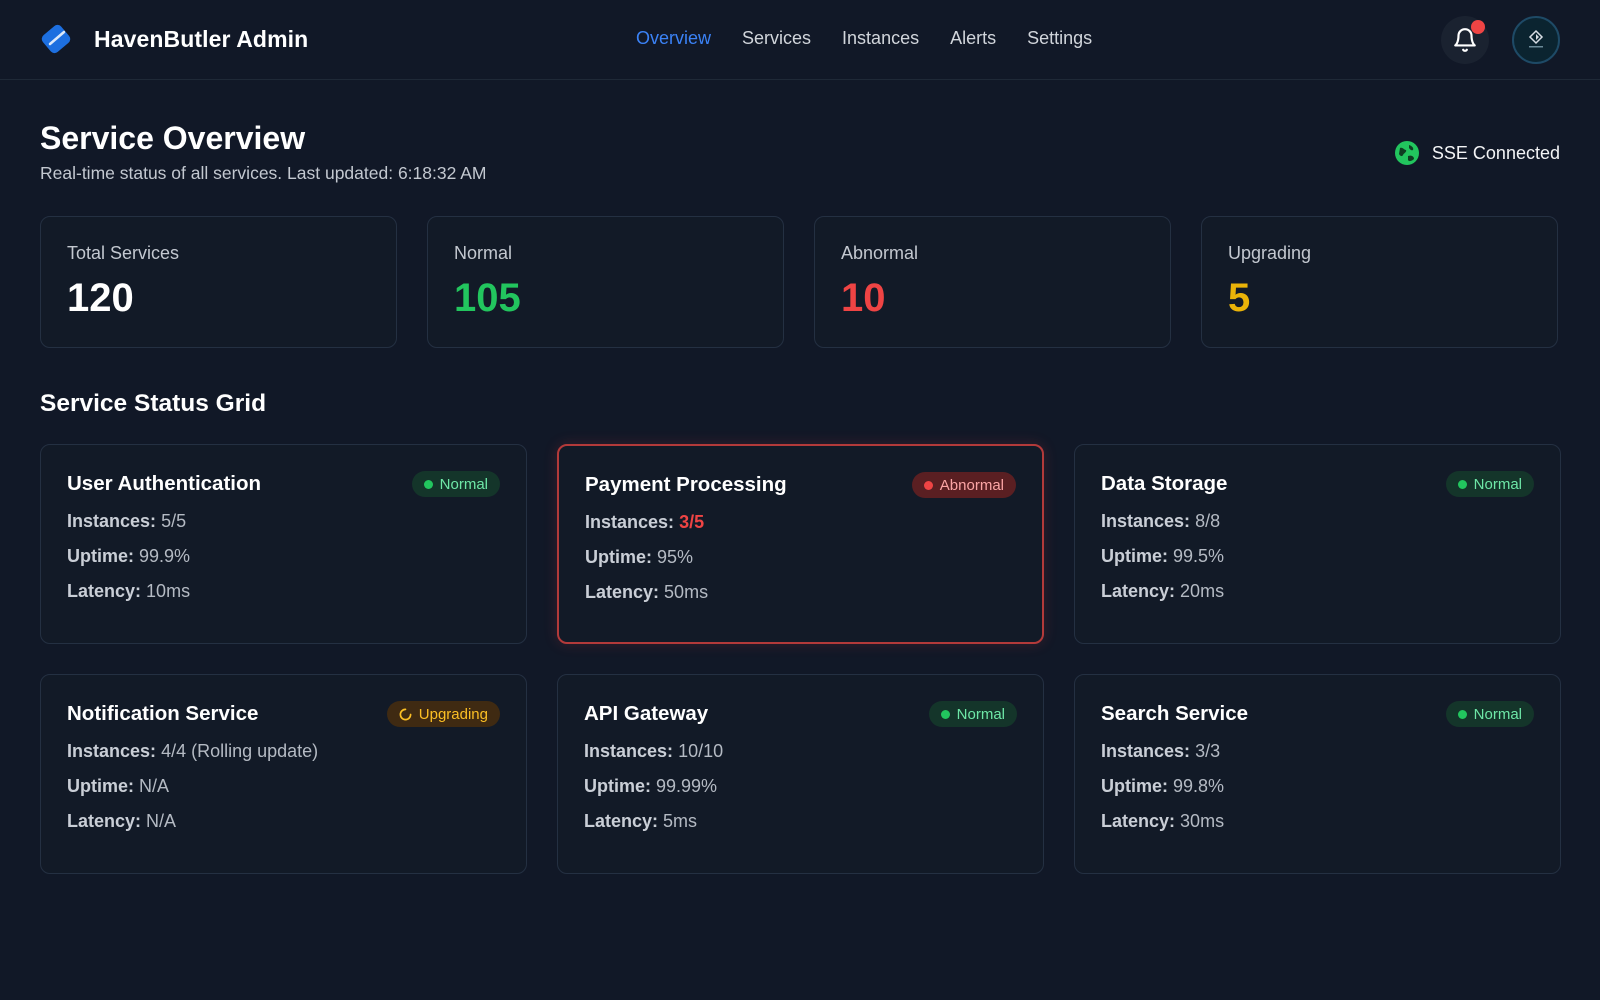 The width and height of the screenshot is (1600, 1000). Describe the element at coordinates (173, 138) in the screenshot. I see `page-title: Service Overview` at that location.